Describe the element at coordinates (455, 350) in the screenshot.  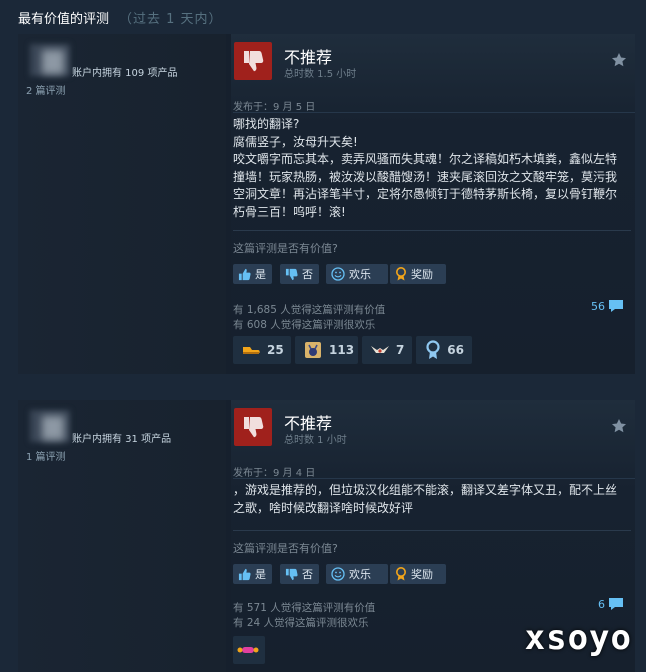
I see `award-count: 66` at that location.